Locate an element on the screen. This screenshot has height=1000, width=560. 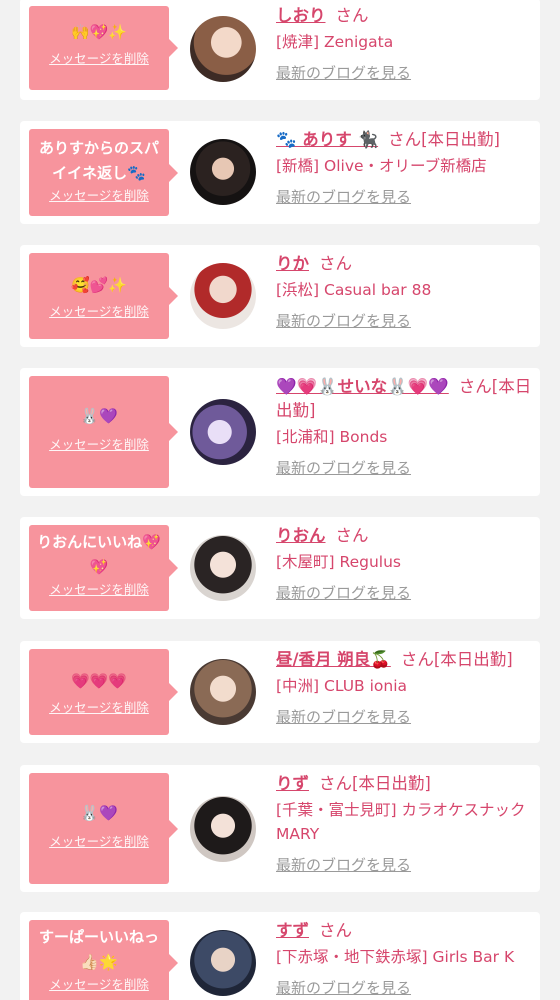
message-text: 🥰💕✨ is located at coordinates (99, 285).